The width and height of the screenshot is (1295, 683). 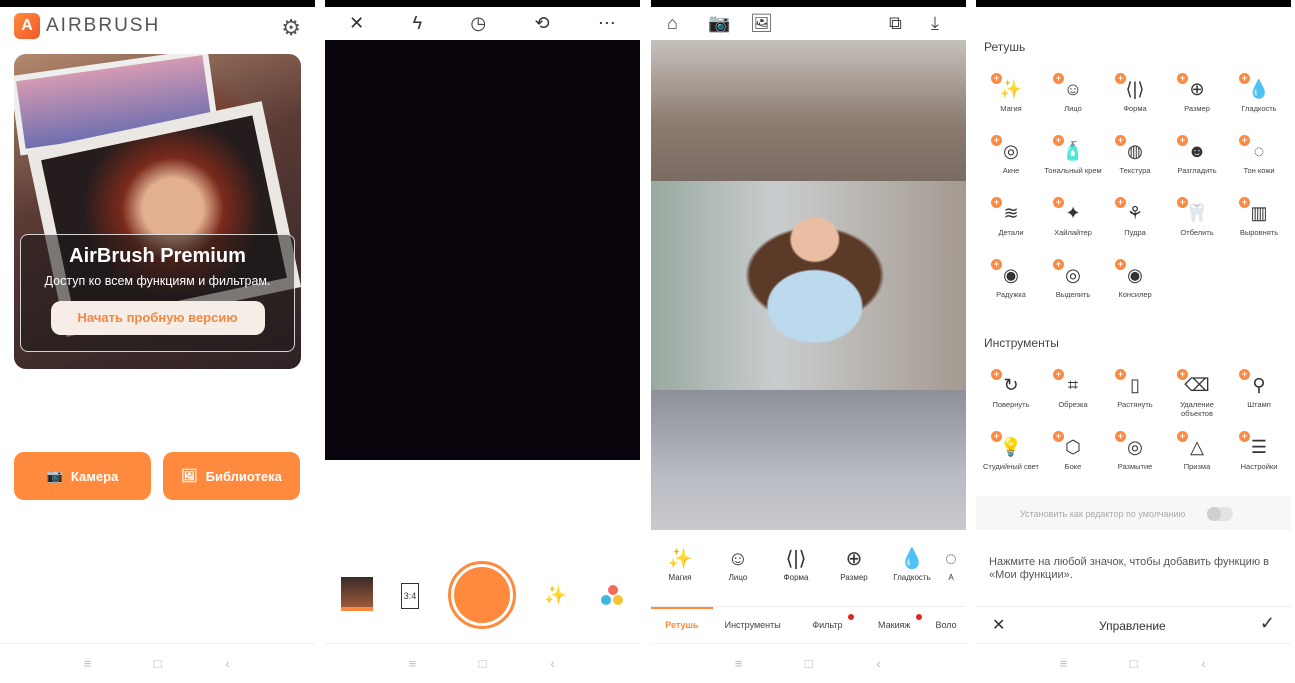 What do you see at coordinates (1135, 397) in the screenshot?
I see `tools-feature-item: + ▯ Растянуть` at bounding box center [1135, 397].